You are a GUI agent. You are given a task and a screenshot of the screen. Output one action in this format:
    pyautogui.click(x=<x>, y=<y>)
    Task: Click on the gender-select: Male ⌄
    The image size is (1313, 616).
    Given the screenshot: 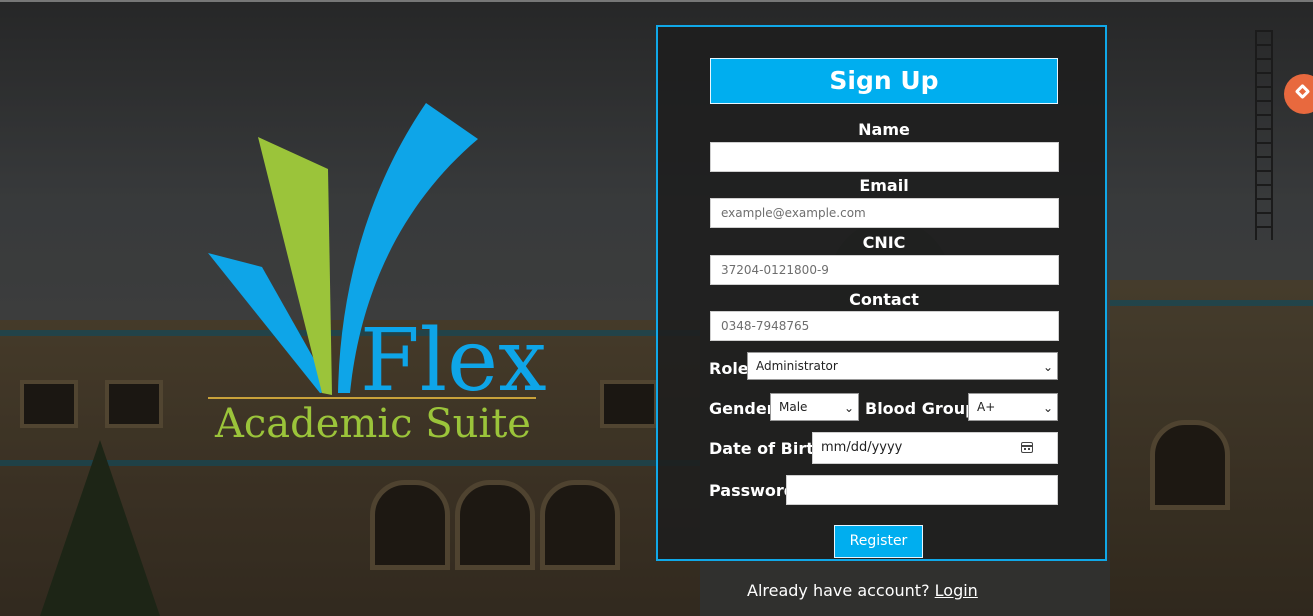 What is the action you would take?
    pyautogui.click(x=814, y=407)
    